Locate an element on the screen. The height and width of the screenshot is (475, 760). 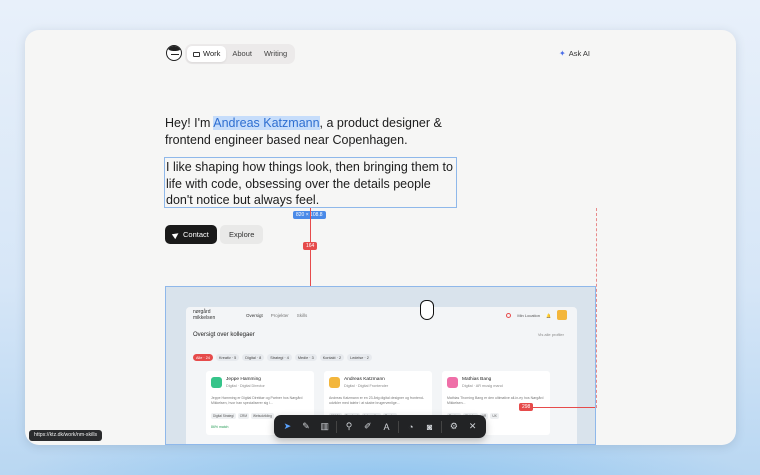
profile-role: Digital · AR musig mand is located at coordinates (482, 386).